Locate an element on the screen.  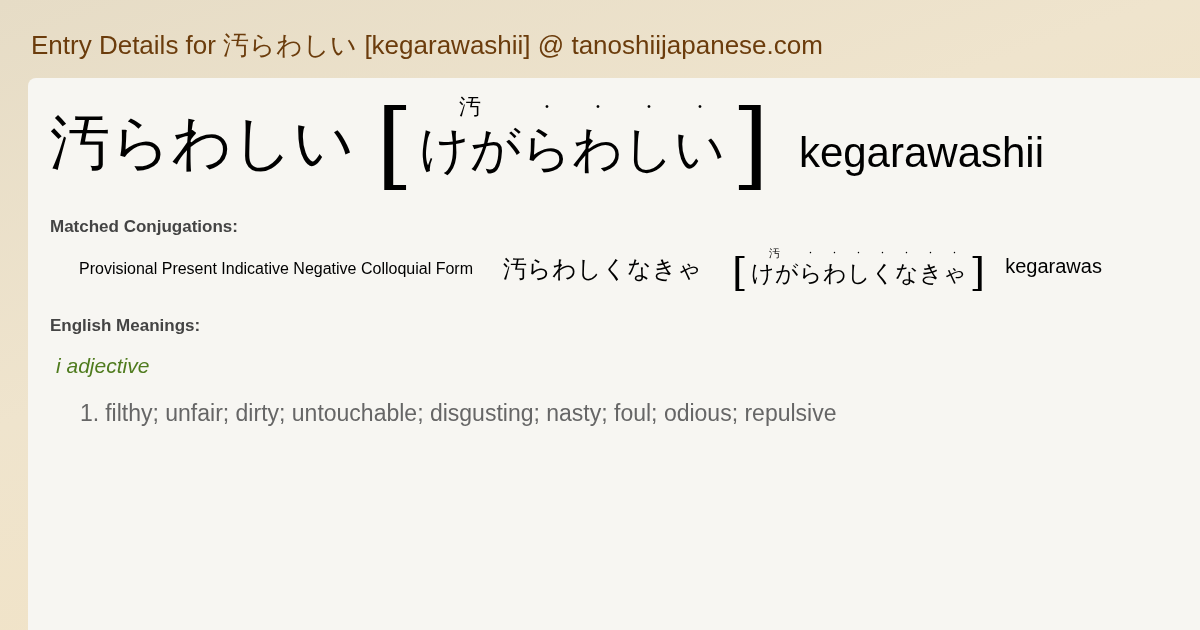
kana-text: き is located at coordinates (930, 273).